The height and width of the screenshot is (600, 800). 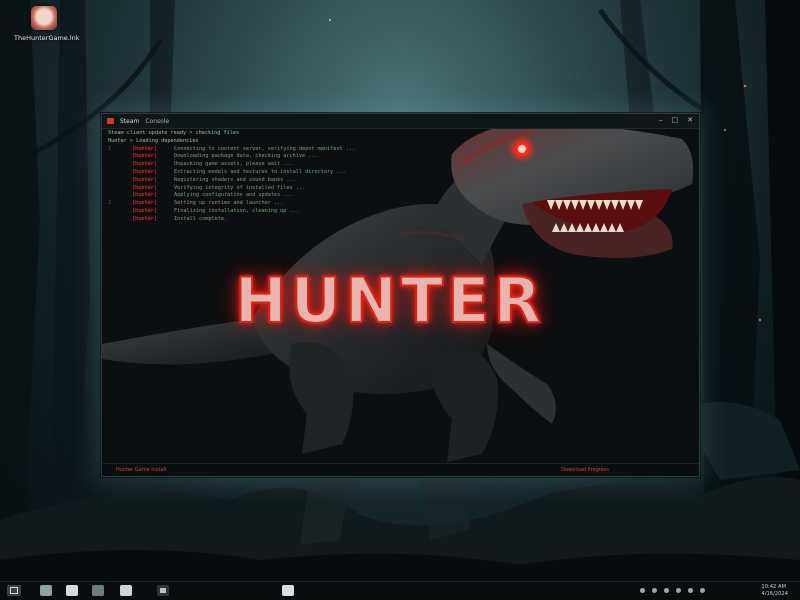 I want to click on window-statusbar: Hunter Game Install Download Progress, so click(x=400, y=469).